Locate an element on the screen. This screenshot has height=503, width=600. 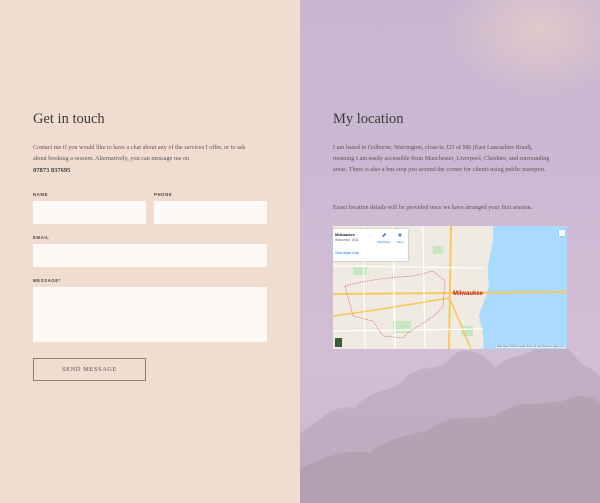
contact-title: Get in touch is located at coordinates (69, 119).